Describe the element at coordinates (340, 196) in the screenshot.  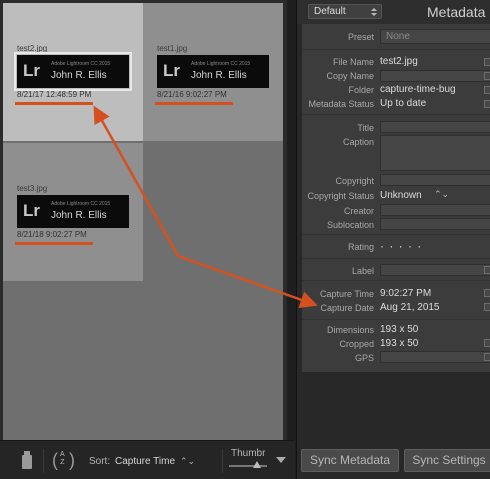
I see `copyright-status-label: Copyright Status` at that location.